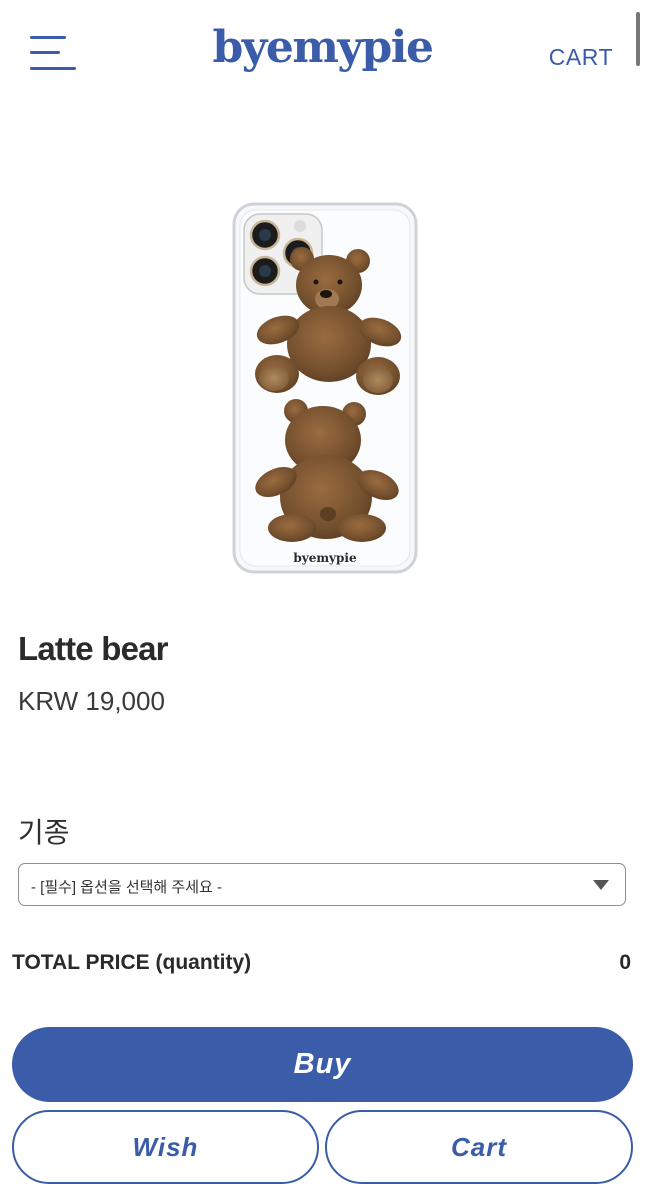 The width and height of the screenshot is (645, 1200). Describe the element at coordinates (625, 962) in the screenshot. I see `total-price-value: 0` at that location.